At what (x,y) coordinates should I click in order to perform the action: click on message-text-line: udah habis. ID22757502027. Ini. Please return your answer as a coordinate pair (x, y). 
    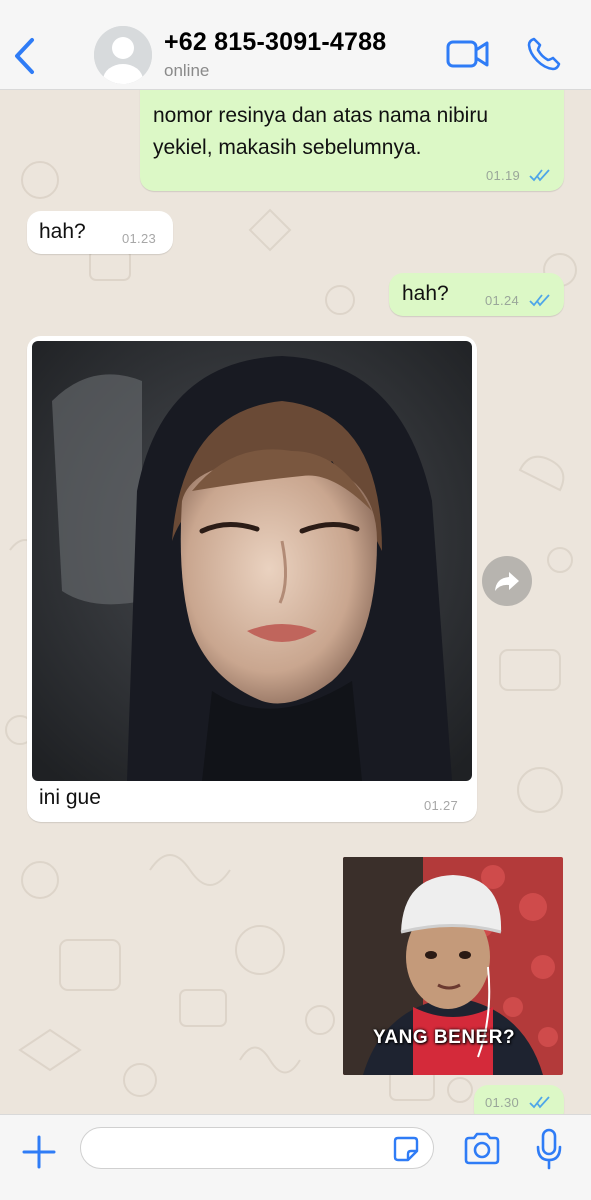
    Looking at the image, I should click on (302, 95).